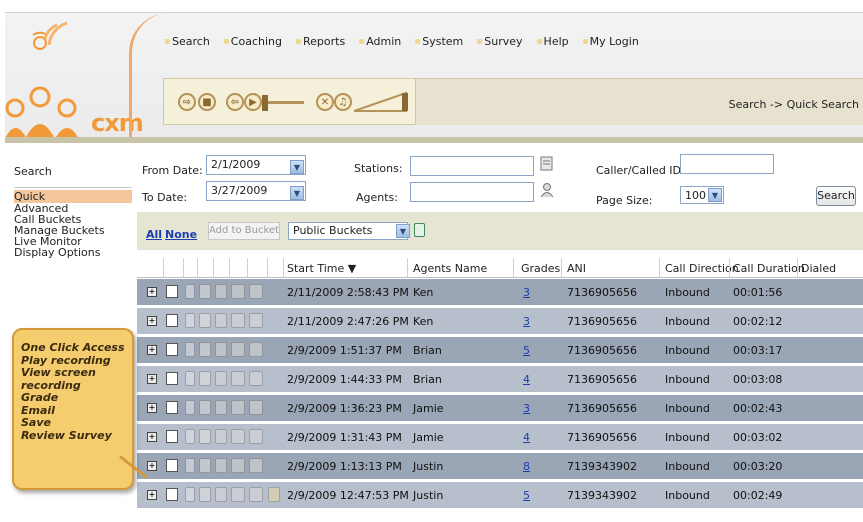  Describe the element at coordinates (297, 167) in the screenshot. I see `from-date-dropdown-icon: ▼` at that location.